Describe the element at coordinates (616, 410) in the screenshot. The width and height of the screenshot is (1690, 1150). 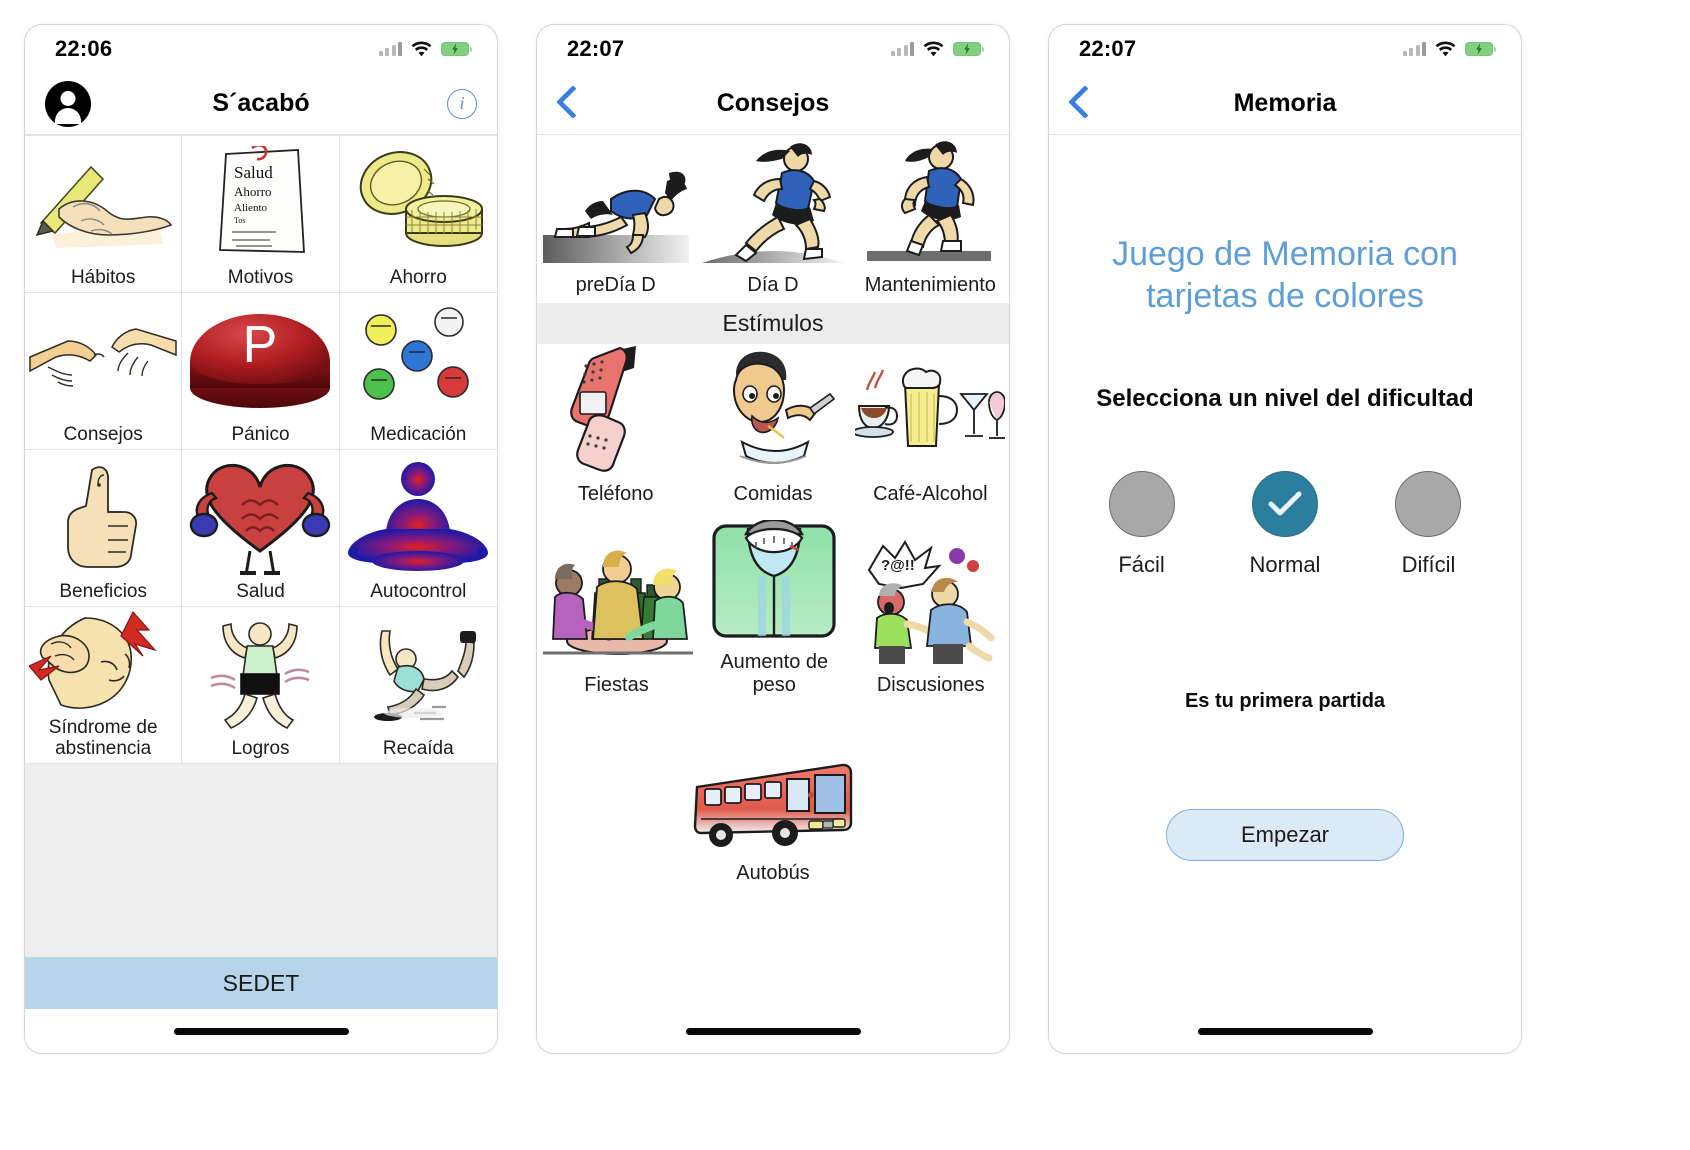
I see `cordless-phone-icon` at that location.